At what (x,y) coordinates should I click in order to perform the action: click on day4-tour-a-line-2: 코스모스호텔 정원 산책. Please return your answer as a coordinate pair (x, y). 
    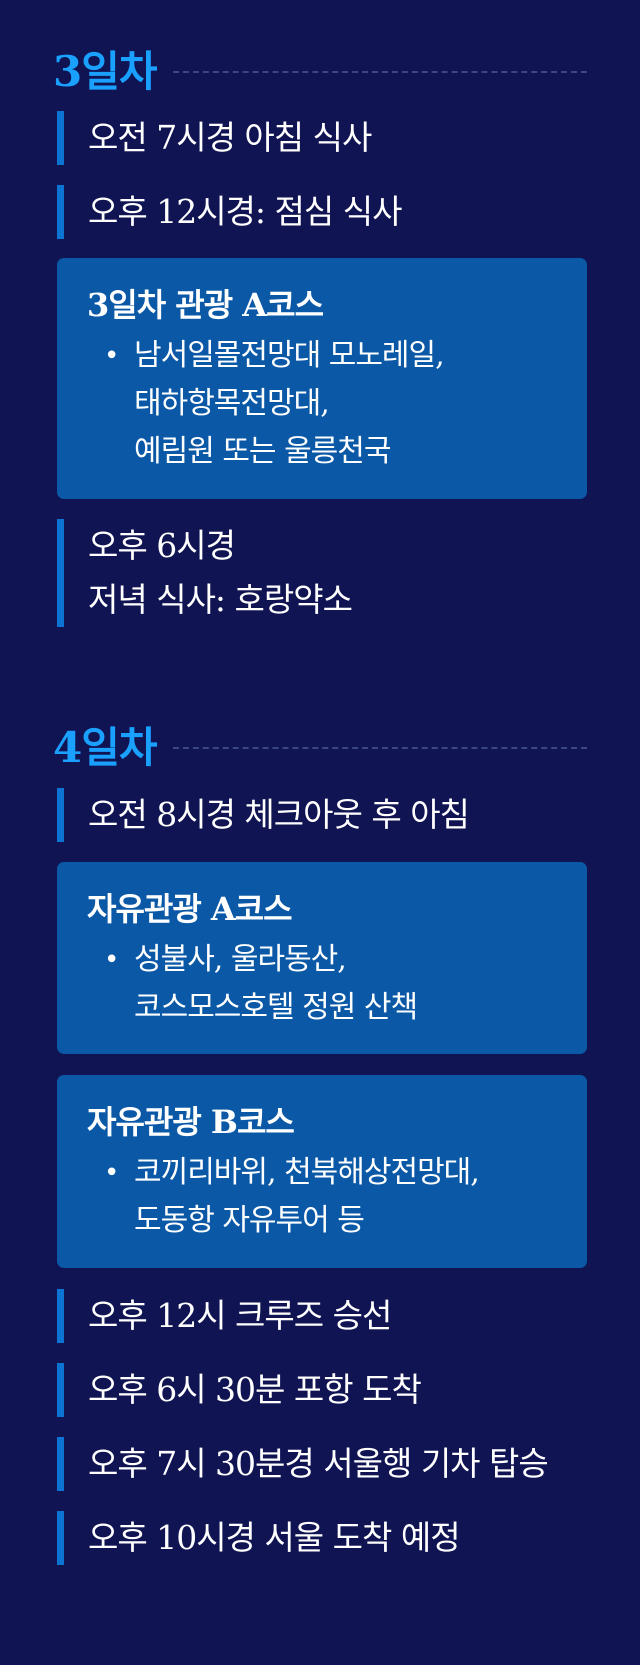
    Looking at the image, I should click on (276, 1007).